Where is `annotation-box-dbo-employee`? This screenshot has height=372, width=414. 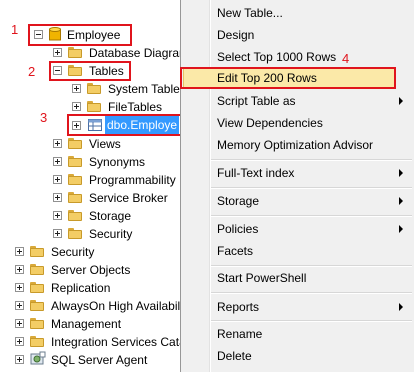 annotation-box-dbo-employee is located at coordinates (125, 125).